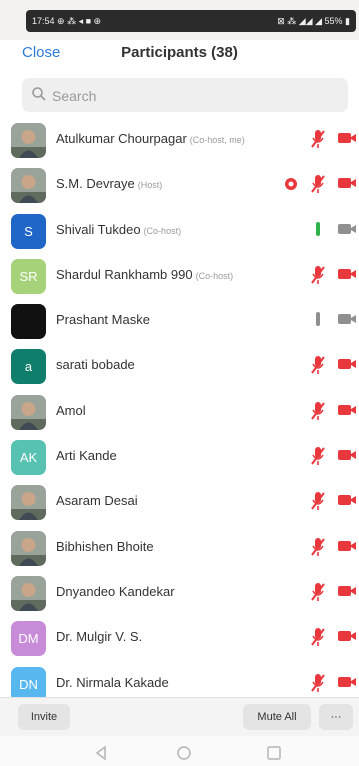 This screenshot has height=766, width=359. What do you see at coordinates (179, 319) in the screenshot?
I see `participant-row: Prashant Maske` at bounding box center [179, 319].